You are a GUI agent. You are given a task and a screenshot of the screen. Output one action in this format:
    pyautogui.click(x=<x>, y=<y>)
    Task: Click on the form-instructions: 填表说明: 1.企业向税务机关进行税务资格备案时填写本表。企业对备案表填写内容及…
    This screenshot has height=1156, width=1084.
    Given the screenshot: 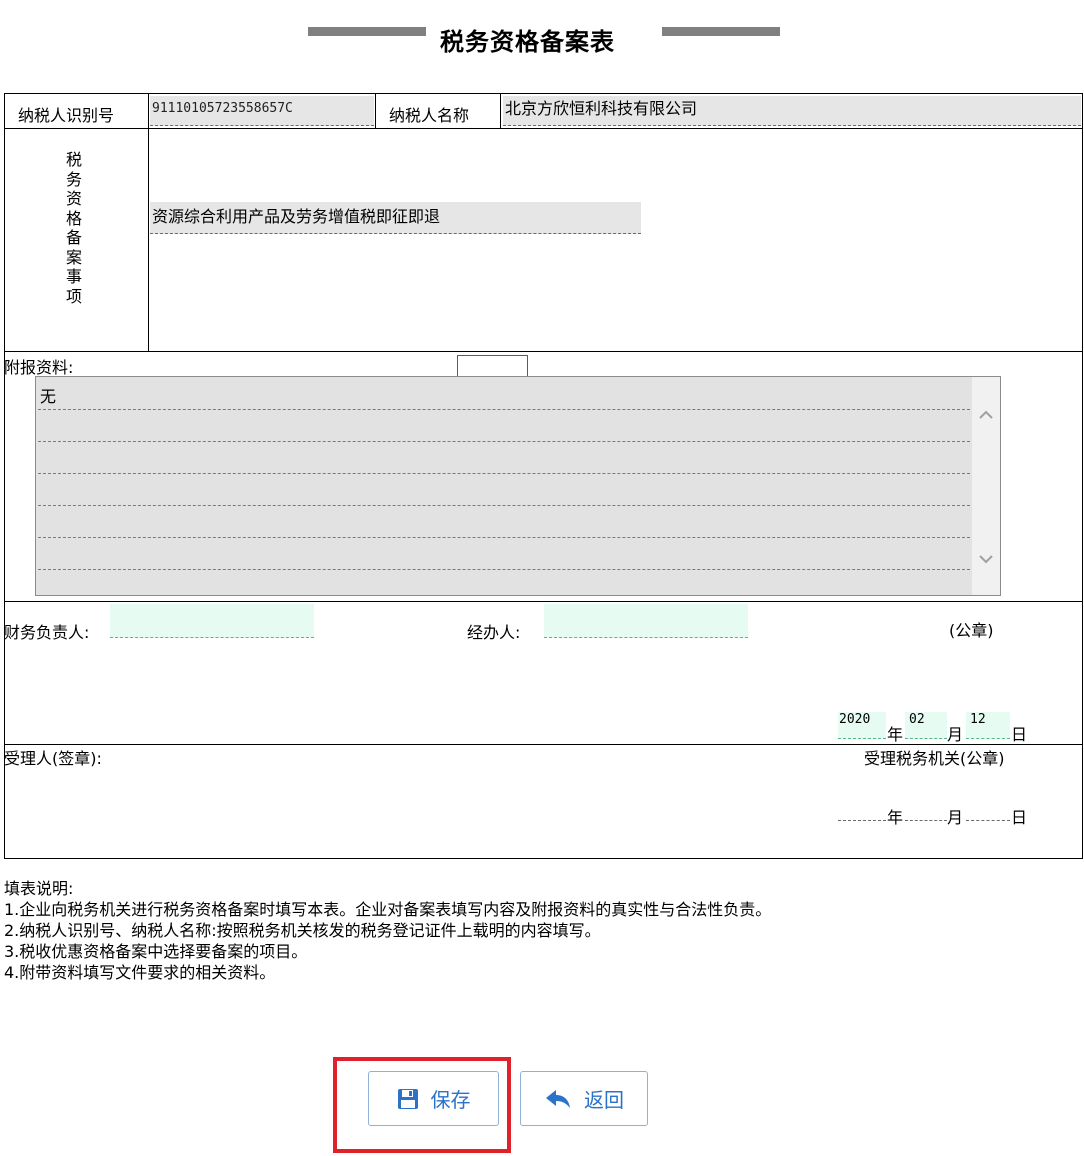 What is the action you would take?
    pyautogui.click(x=387, y=930)
    